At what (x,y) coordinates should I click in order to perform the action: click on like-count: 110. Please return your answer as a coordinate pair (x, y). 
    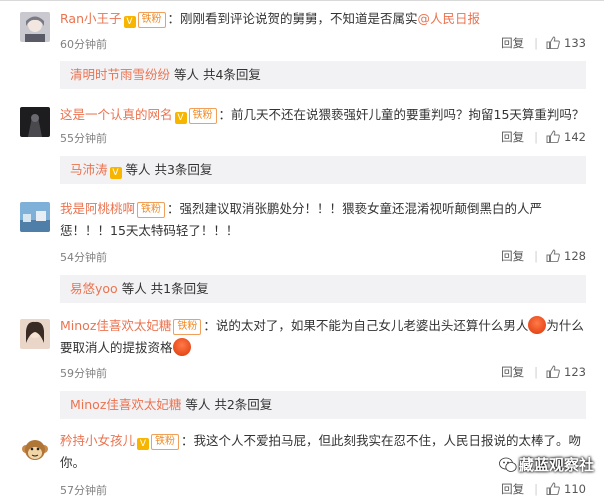
    Looking at the image, I should click on (575, 489).